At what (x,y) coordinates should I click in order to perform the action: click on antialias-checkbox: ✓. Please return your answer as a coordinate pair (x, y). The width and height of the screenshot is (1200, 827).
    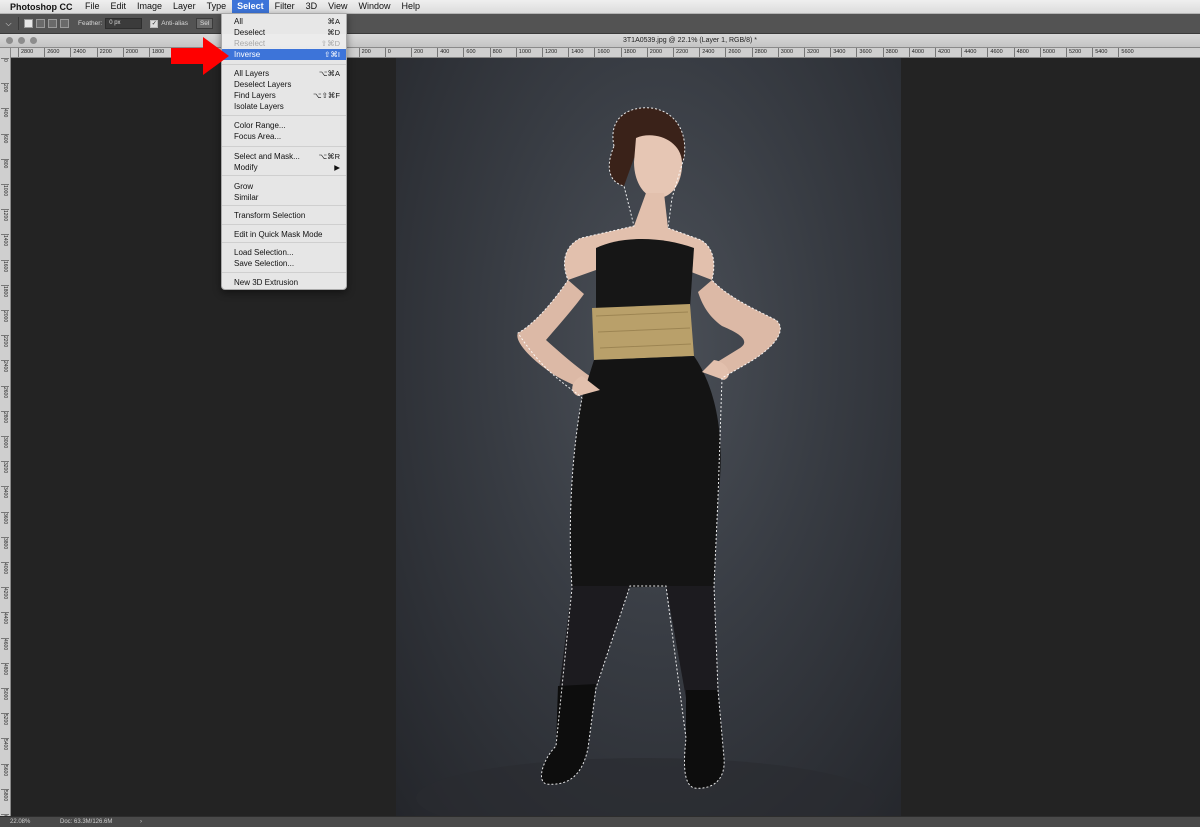
    Looking at the image, I should click on (154, 23).